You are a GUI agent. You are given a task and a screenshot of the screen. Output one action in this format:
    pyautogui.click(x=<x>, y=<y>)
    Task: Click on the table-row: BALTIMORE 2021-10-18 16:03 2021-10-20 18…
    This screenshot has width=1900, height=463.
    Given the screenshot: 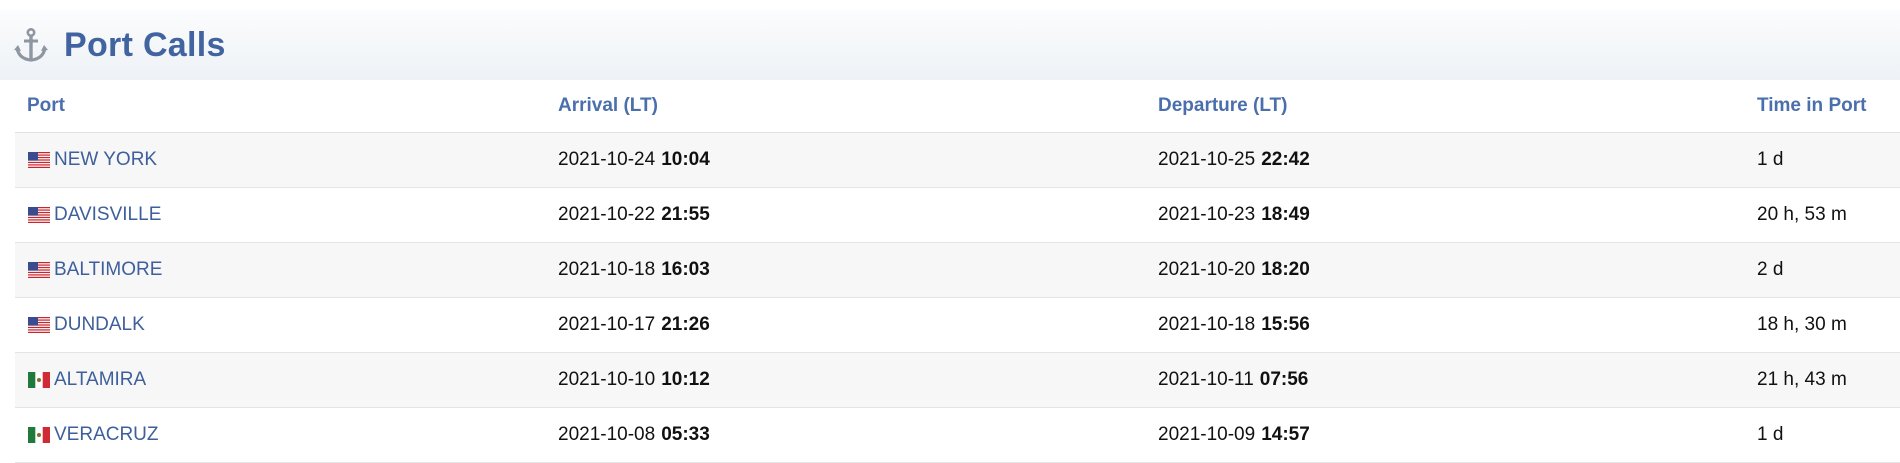 What is the action you would take?
    pyautogui.click(x=957, y=270)
    